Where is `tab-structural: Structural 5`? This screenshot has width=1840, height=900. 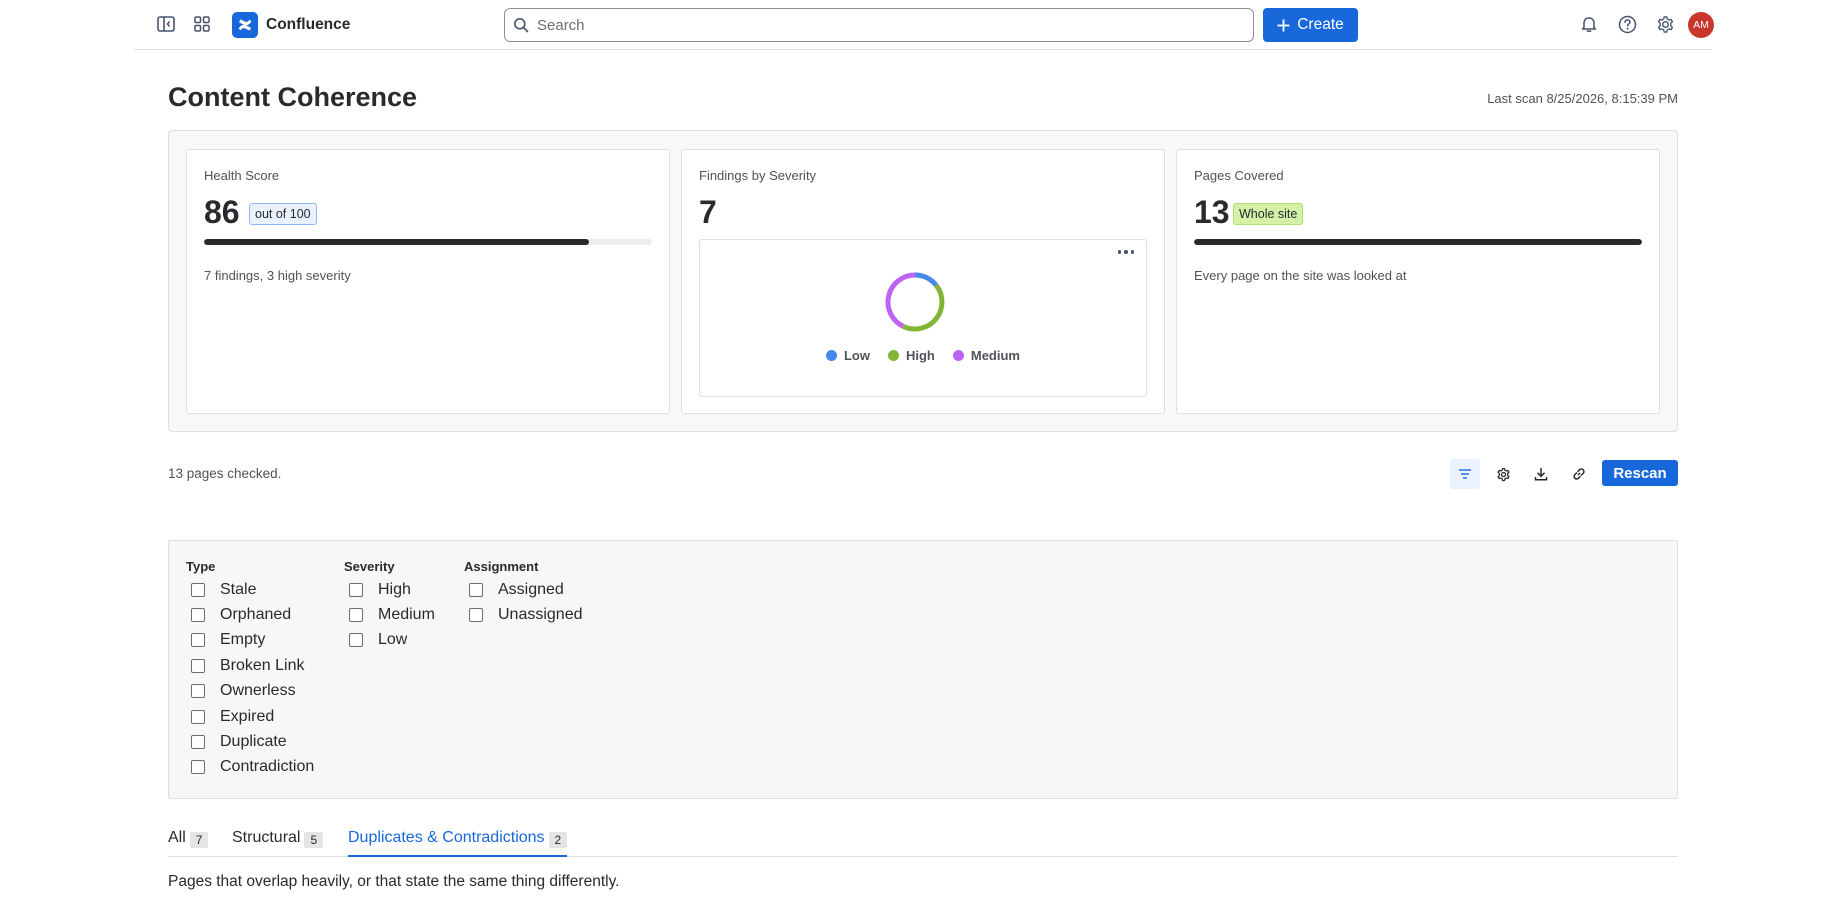
tab-structural: Structural 5 is located at coordinates (278, 843).